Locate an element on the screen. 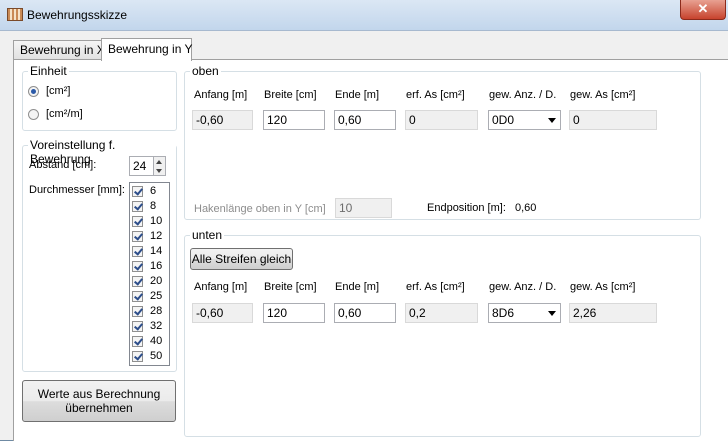 This screenshot has height=441, width=728. unten-ende-input: 0,60 is located at coordinates (365, 313).